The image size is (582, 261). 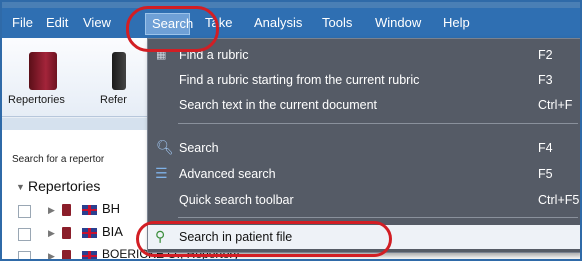 What do you see at coordinates (398, 22) in the screenshot?
I see `menu-window: Window` at bounding box center [398, 22].